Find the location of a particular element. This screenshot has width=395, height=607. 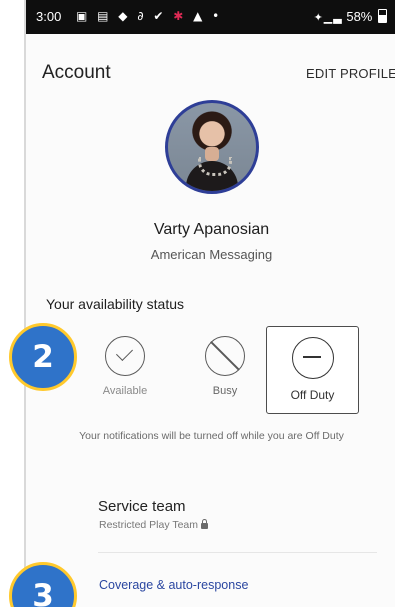

profile-name: Varty Apanosian is located at coordinates (211, 229).